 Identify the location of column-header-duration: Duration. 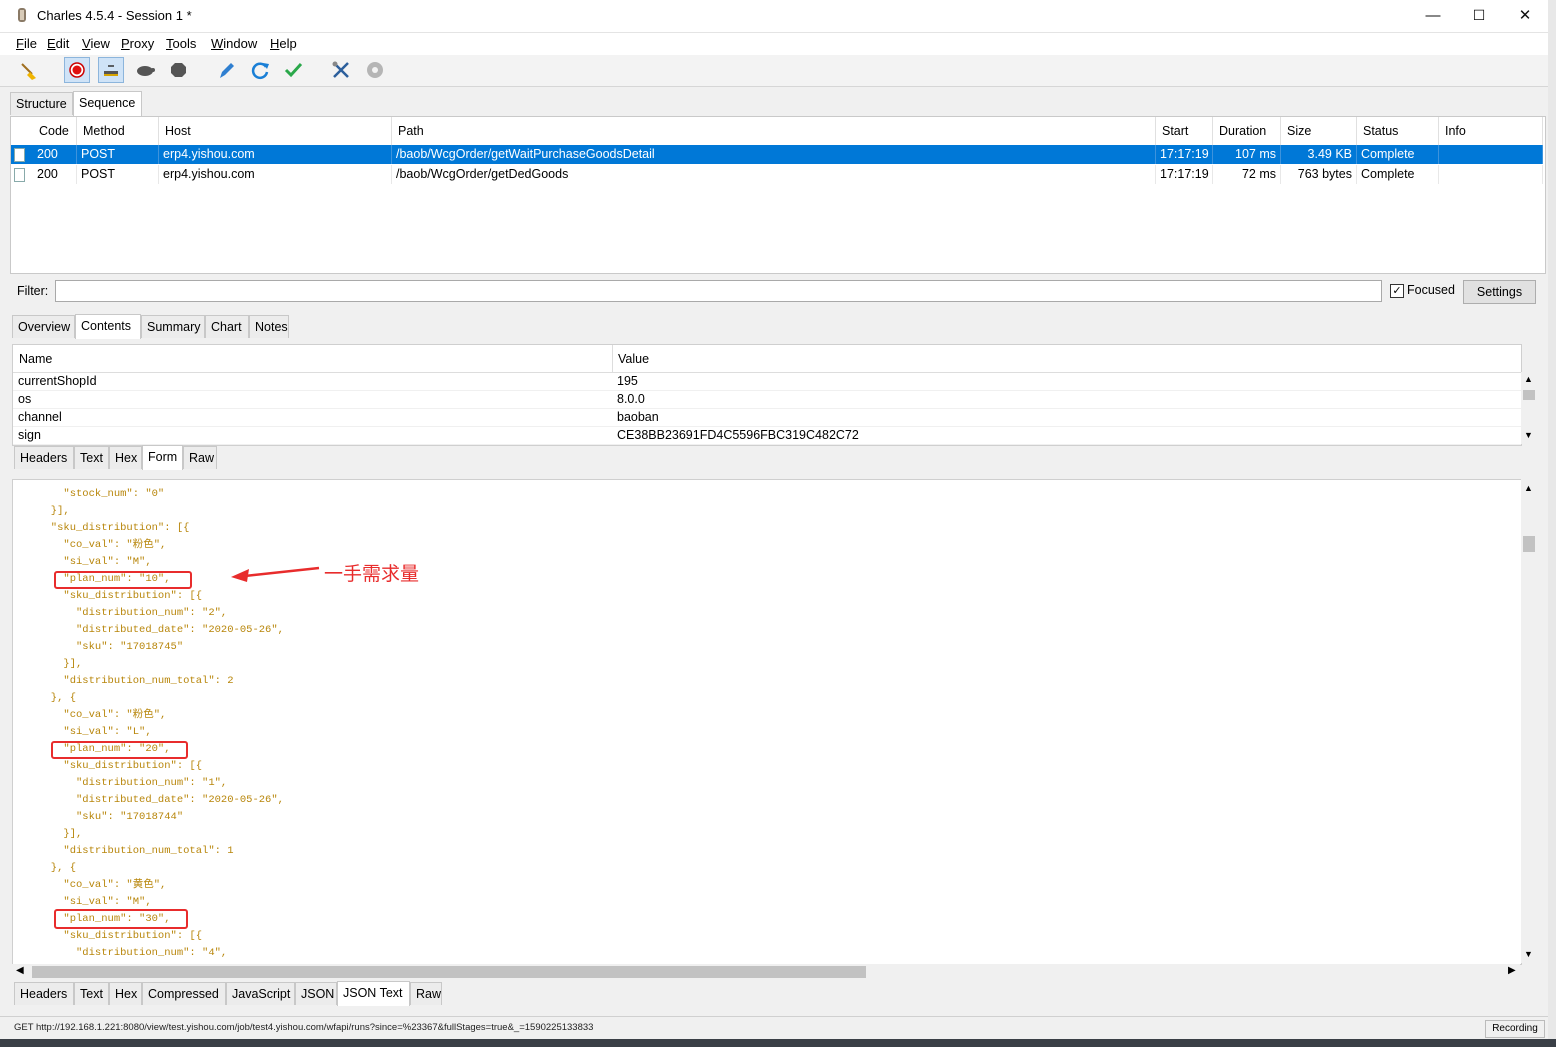
(1247, 131).